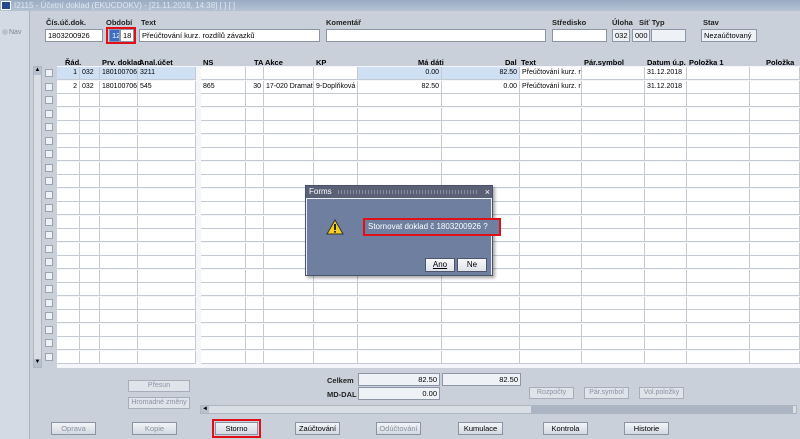 Image resolution: width=800 pixels, height=439 pixels. What do you see at coordinates (119, 87) in the screenshot?
I see `cell-prv: 1801007067` at bounding box center [119, 87].